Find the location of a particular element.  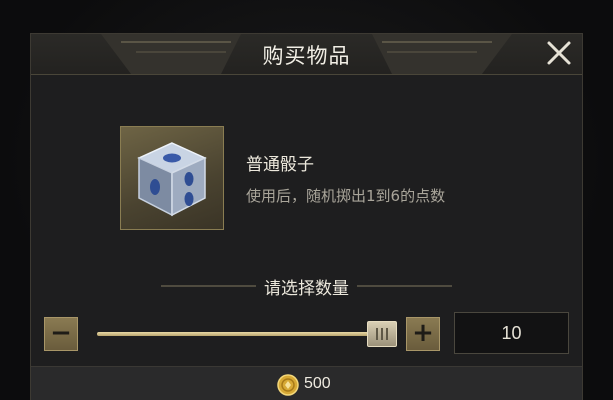

item-name: 普通骰子 is located at coordinates (280, 165).